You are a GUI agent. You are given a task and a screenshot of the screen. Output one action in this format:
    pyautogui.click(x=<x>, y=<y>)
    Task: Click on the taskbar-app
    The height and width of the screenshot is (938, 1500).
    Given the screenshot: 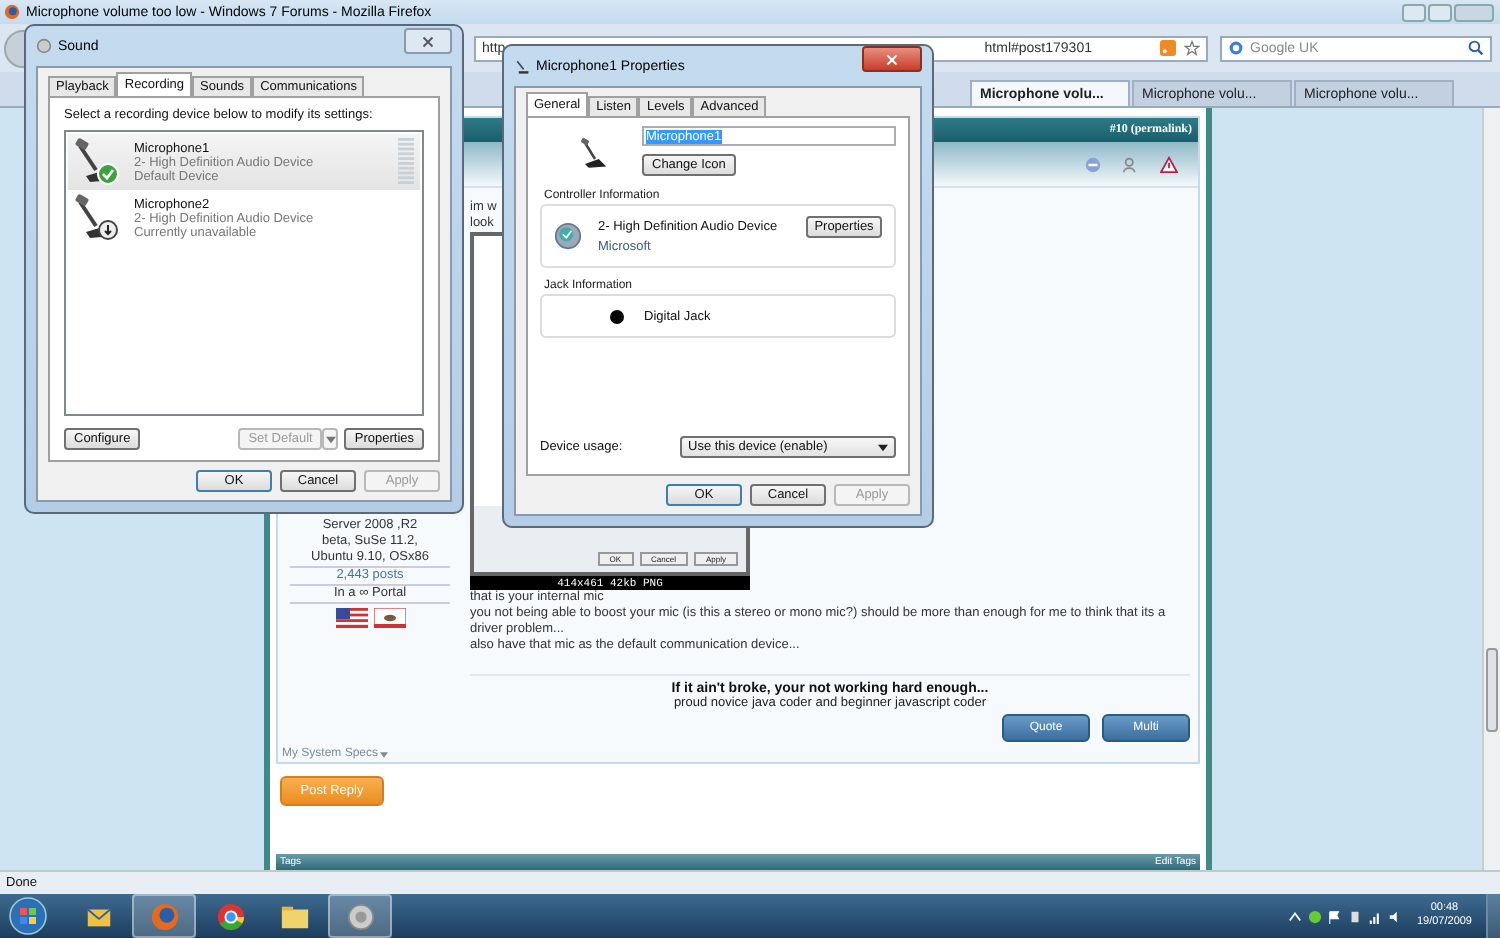 What is the action you would take?
    pyautogui.click(x=360, y=916)
    